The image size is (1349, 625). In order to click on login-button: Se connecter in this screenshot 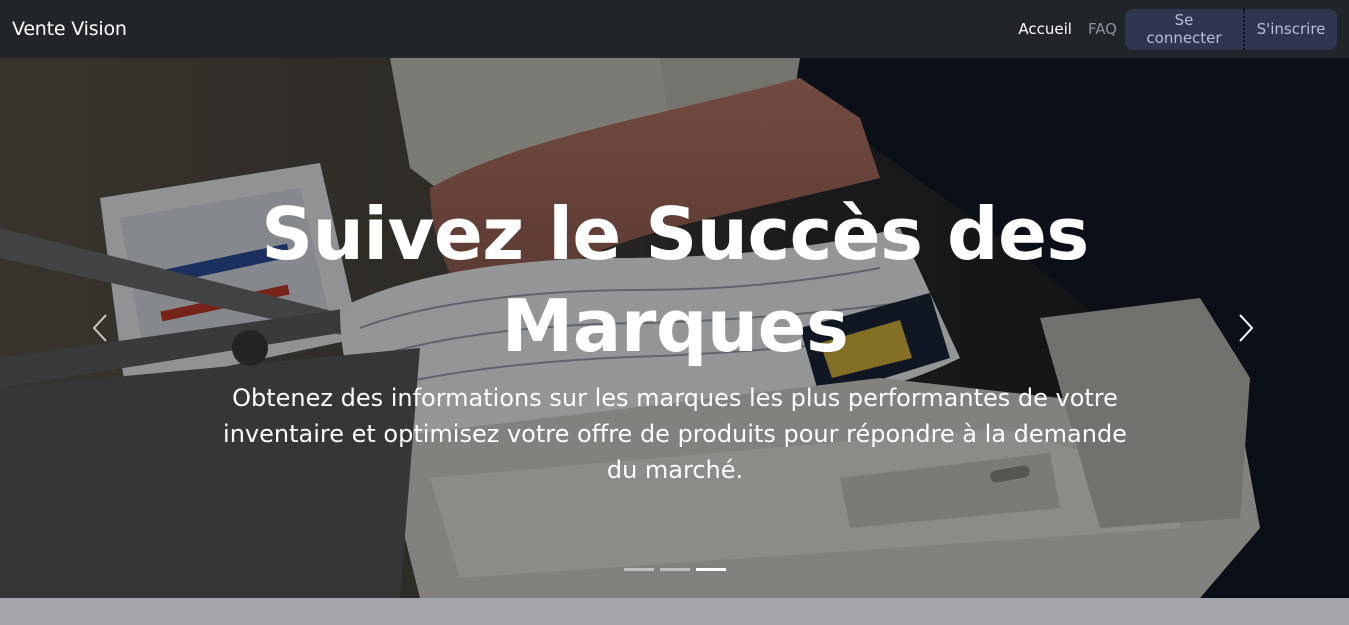, I will do `click(1185, 29)`.